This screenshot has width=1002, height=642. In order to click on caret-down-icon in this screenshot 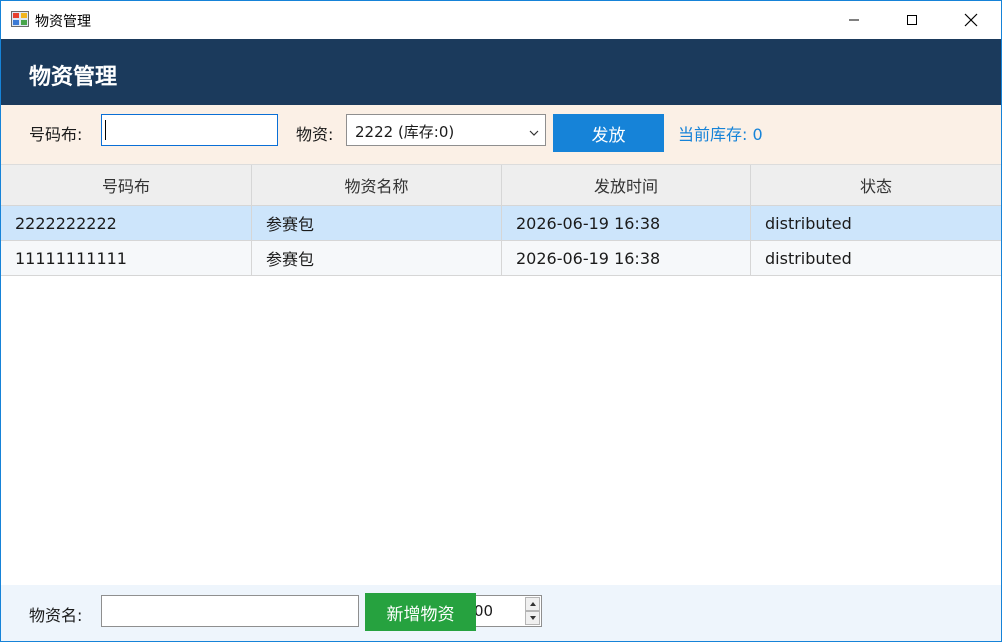, I will do `click(532, 618)`.